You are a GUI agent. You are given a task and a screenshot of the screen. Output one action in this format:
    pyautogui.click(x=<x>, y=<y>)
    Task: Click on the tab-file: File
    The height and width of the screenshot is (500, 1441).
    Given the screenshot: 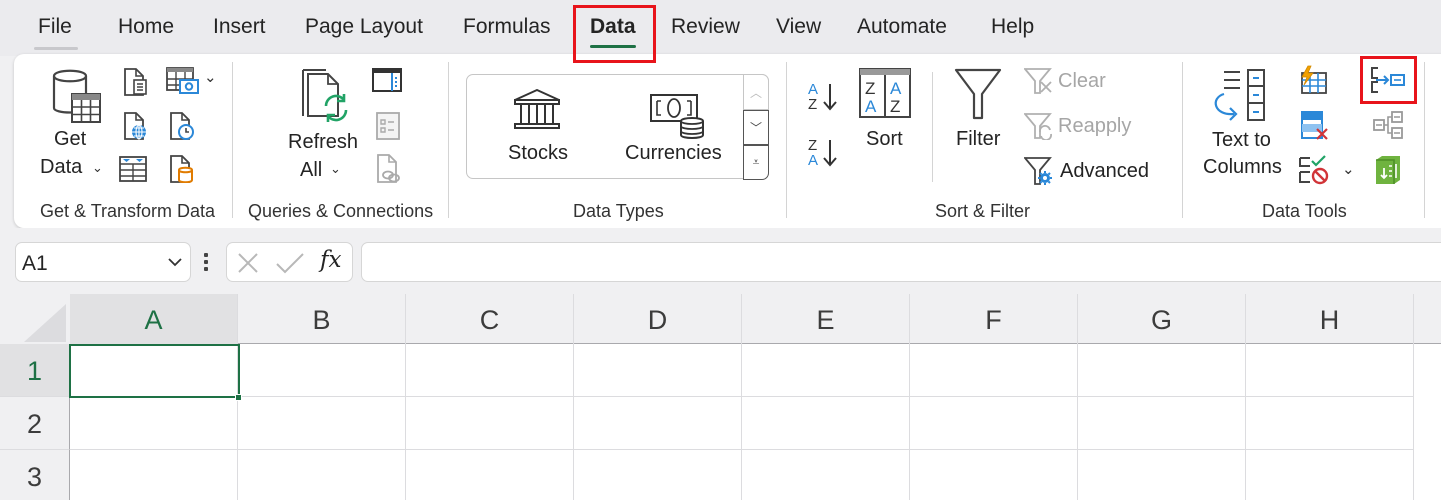 What is the action you would take?
    pyautogui.click(x=56, y=32)
    